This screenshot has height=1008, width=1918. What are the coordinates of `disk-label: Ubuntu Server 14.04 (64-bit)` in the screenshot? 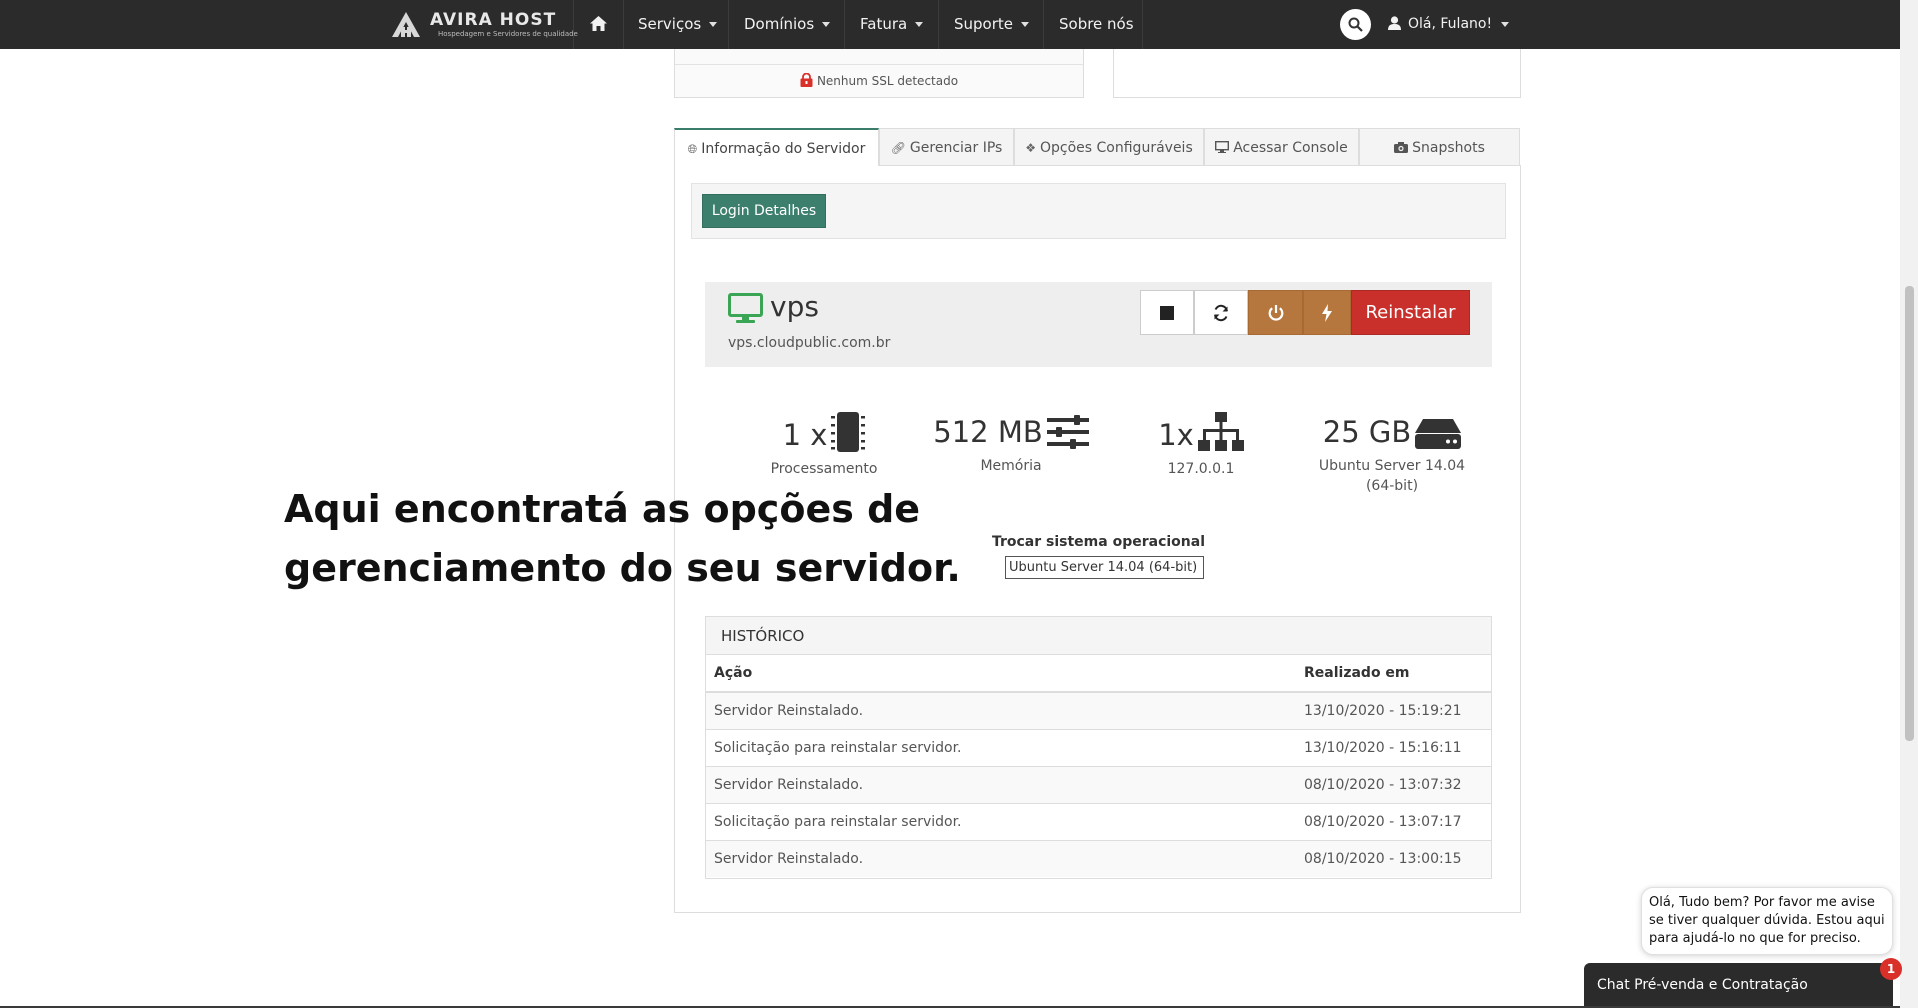 It's located at (1392, 476).